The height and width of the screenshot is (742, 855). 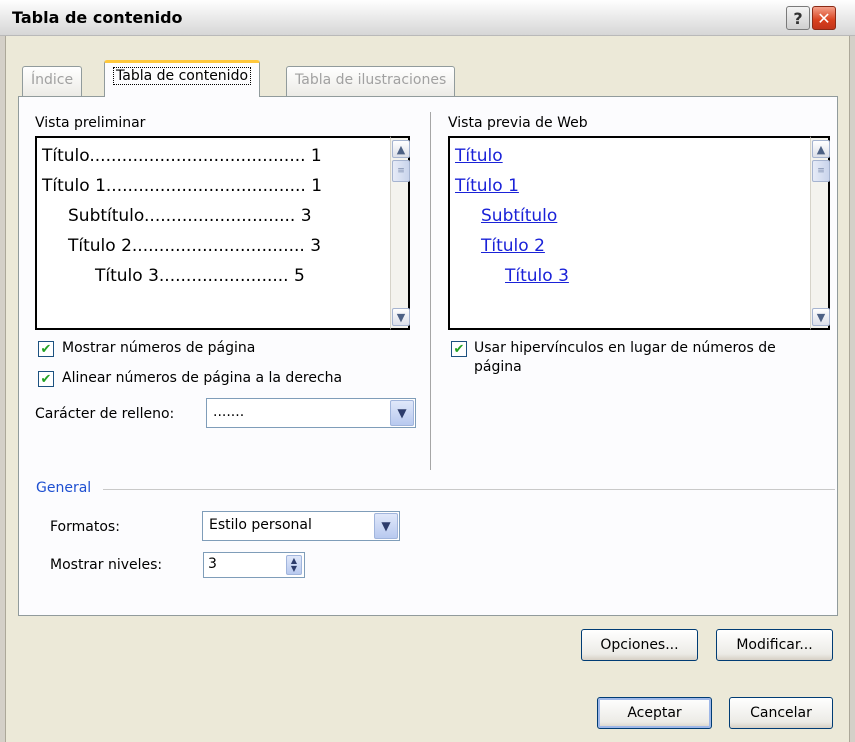 What do you see at coordinates (97, 17) in the screenshot?
I see `window-title: Tabla de contenido` at bounding box center [97, 17].